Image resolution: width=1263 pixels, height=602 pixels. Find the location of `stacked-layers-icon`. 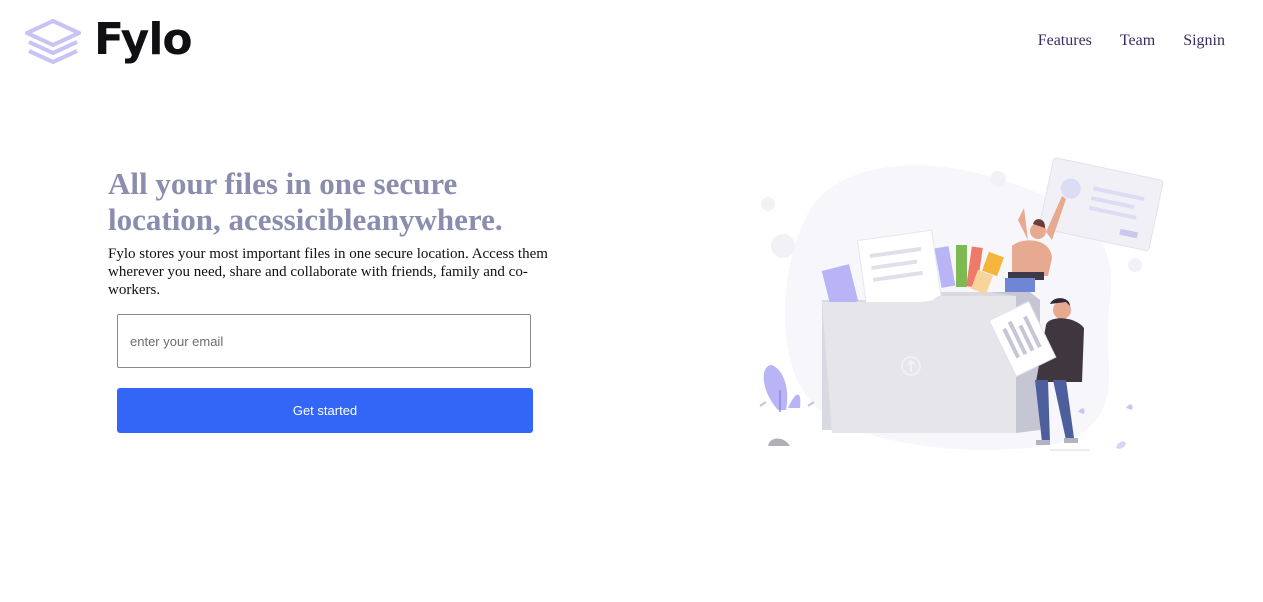

stacked-layers-icon is located at coordinates (53, 41).